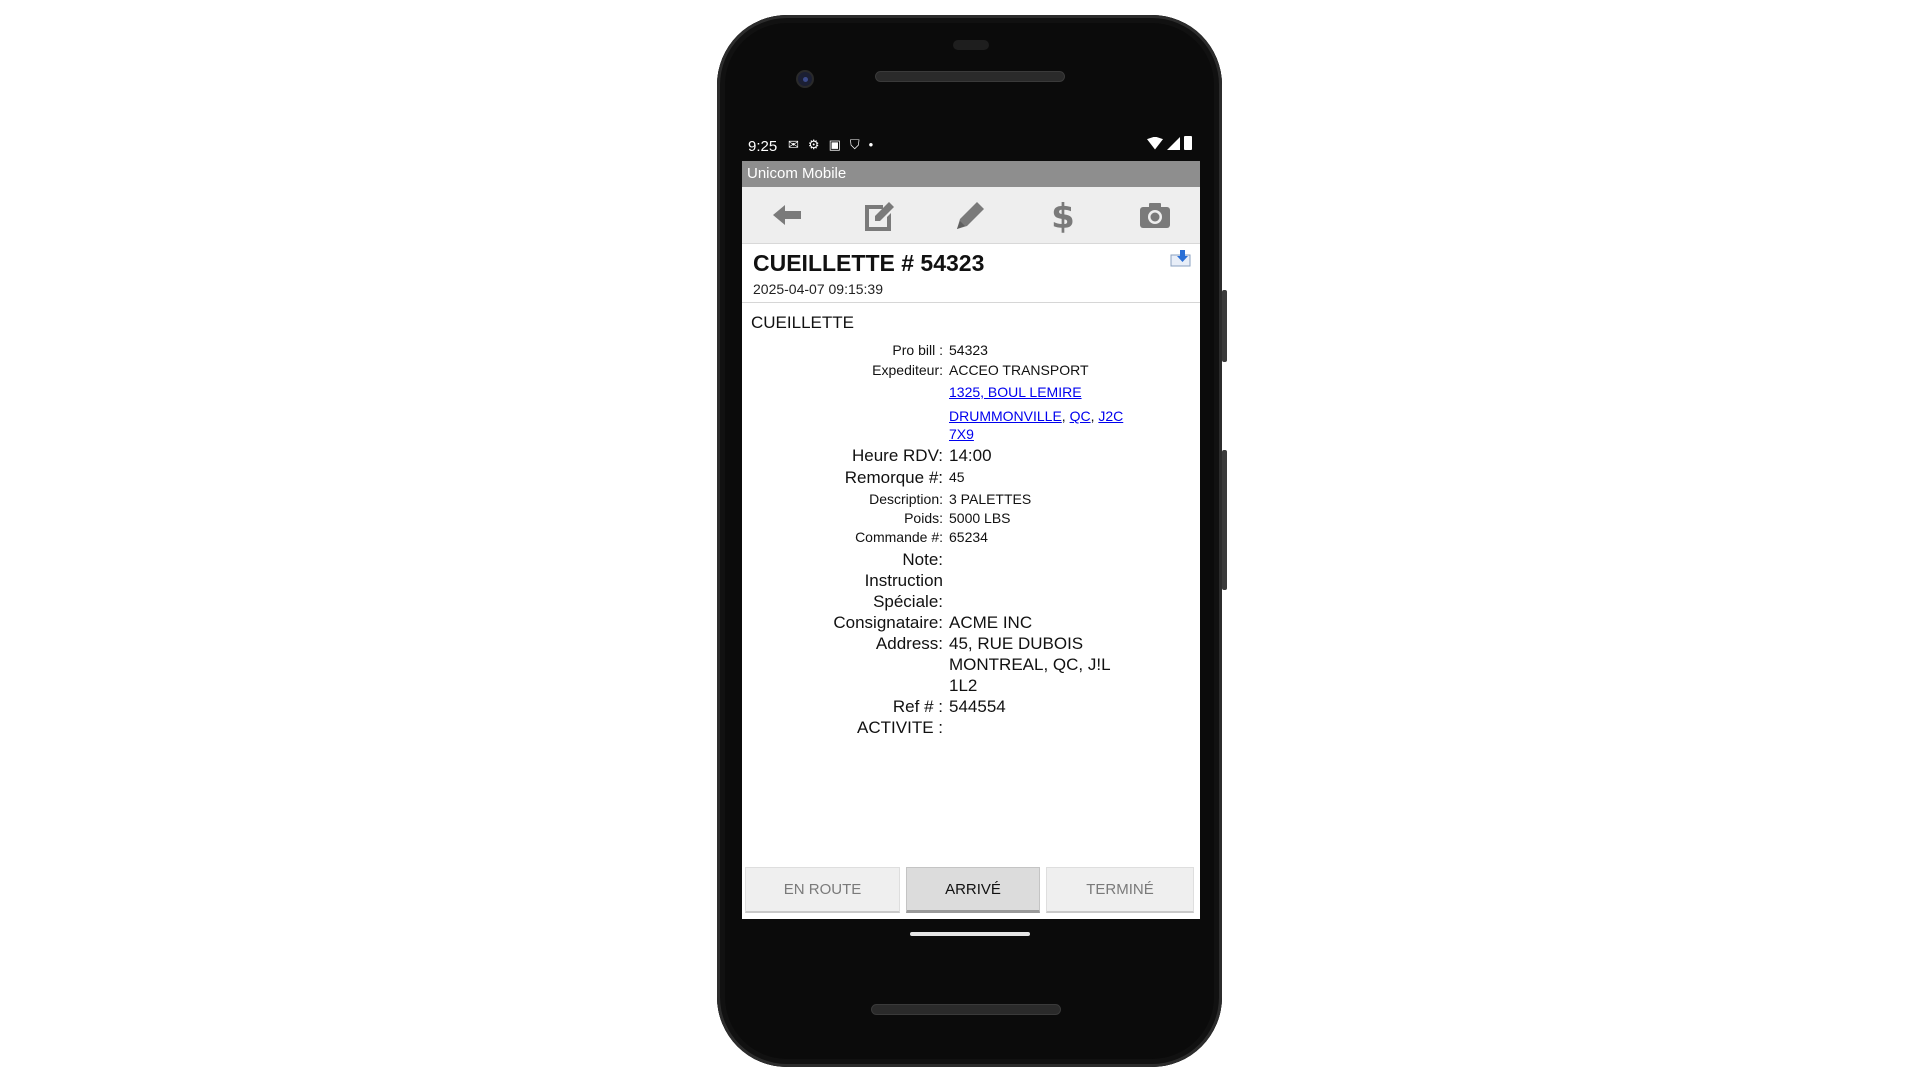 Image resolution: width=1920 pixels, height=1080 pixels. Describe the element at coordinates (1173, 143) in the screenshot. I see `signal-icon` at that location.